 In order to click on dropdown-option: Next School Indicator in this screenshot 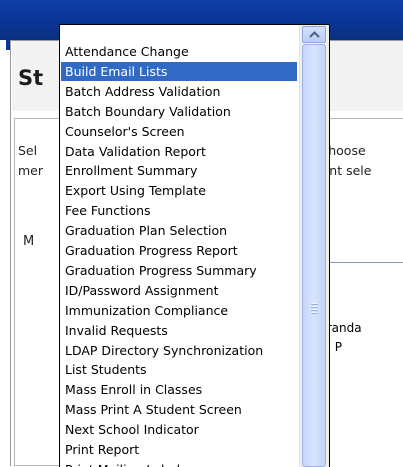, I will do `click(179, 429)`.